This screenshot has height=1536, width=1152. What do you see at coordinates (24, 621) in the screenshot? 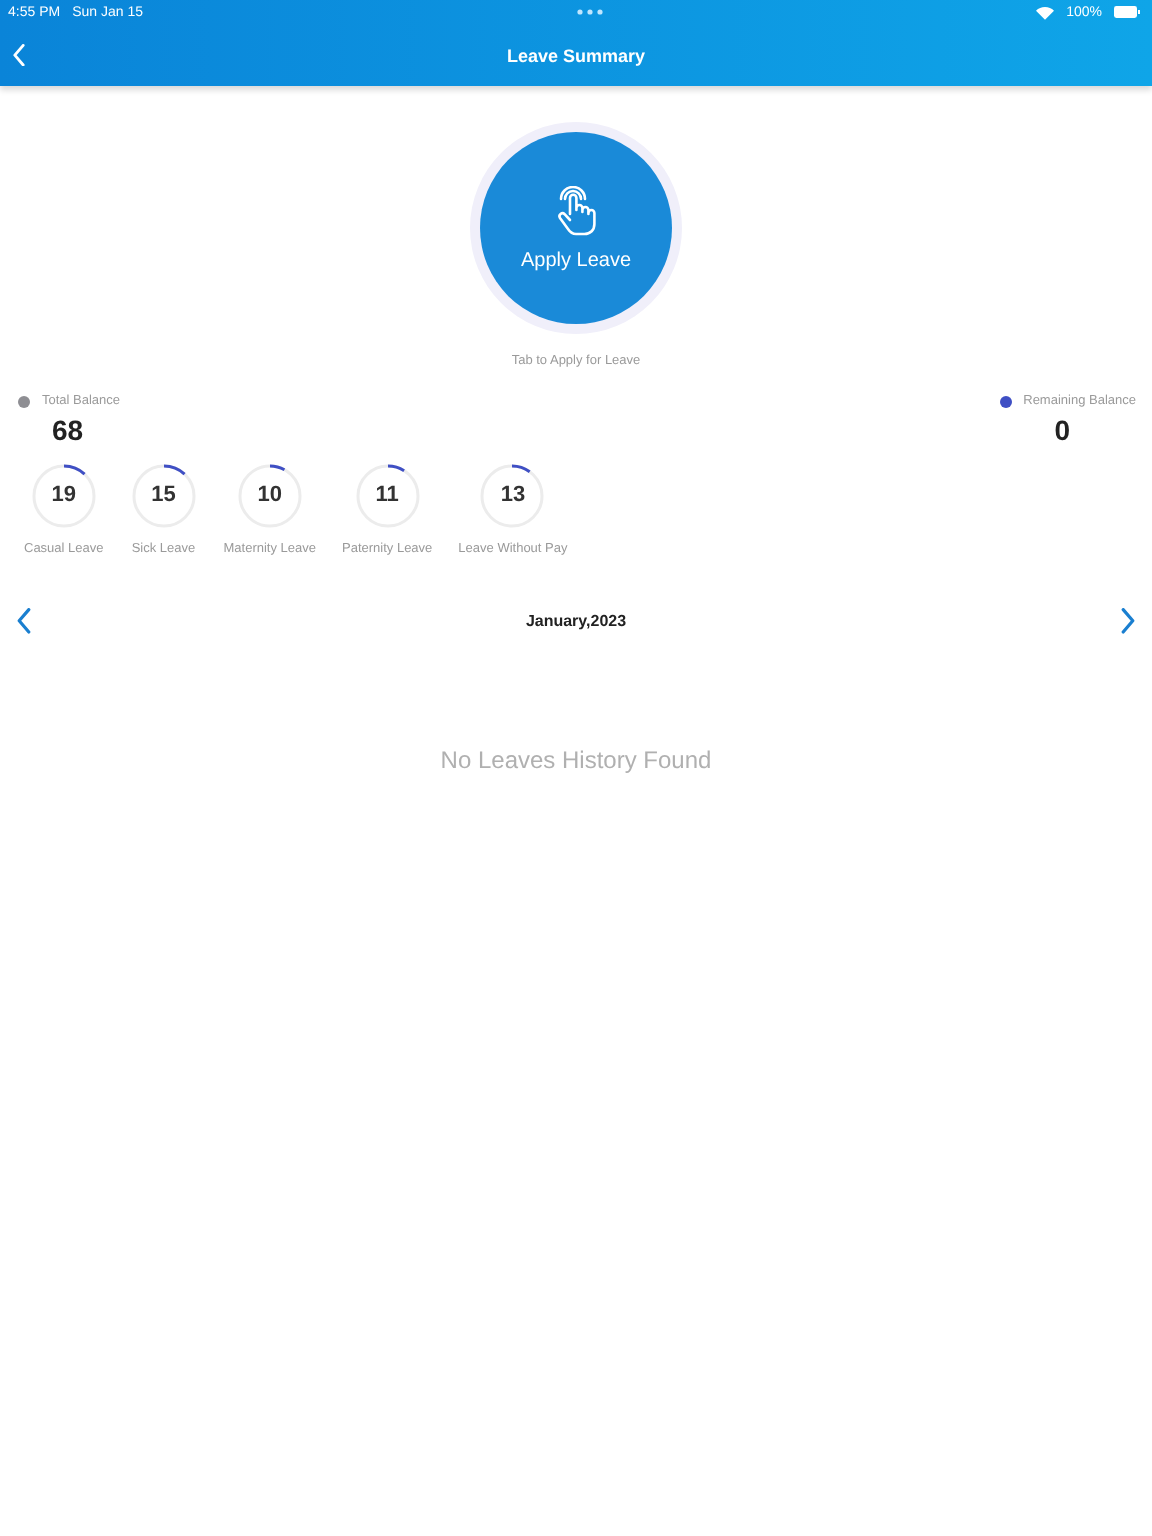
I see `chevron-left-icon` at bounding box center [24, 621].